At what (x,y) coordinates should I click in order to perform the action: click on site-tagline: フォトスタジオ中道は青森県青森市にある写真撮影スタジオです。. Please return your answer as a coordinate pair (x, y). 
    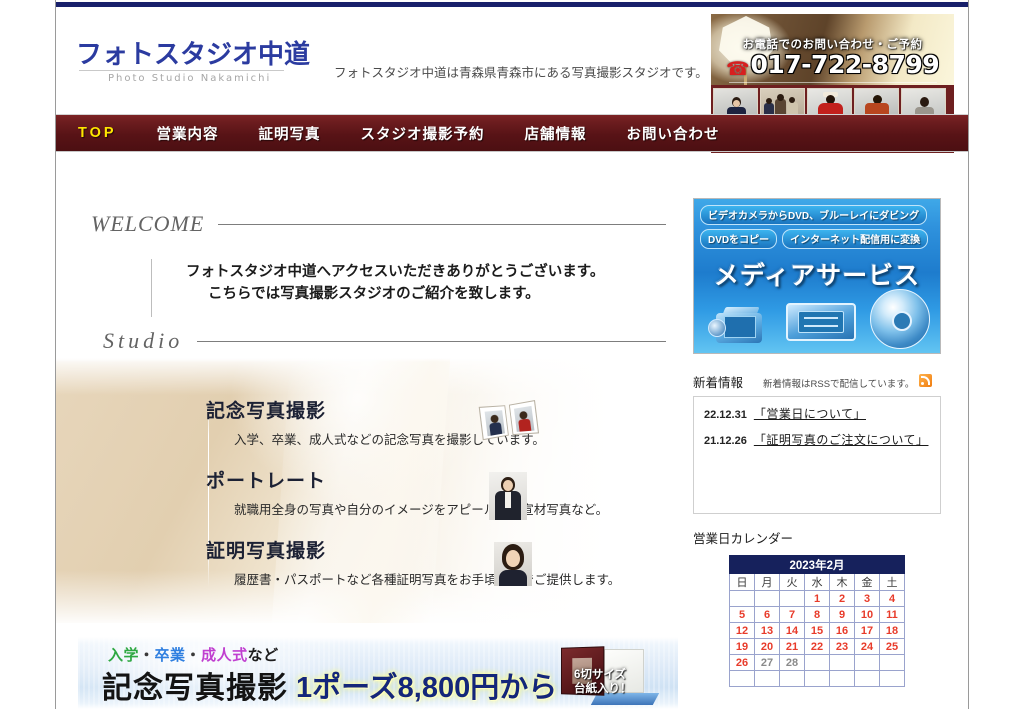
    Looking at the image, I should click on (521, 73).